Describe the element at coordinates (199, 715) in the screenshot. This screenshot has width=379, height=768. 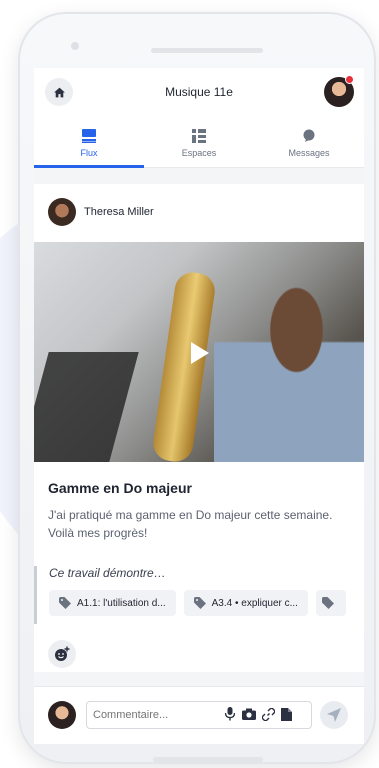
I see `comment-bar` at that location.